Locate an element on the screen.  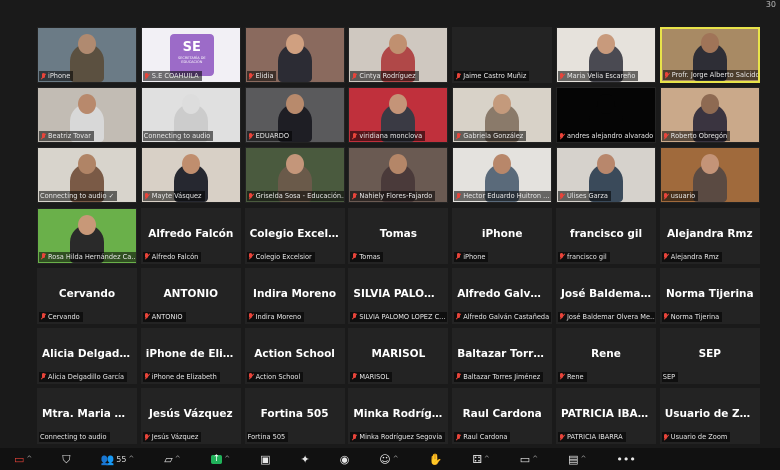
participant-tile: andres alejandro alvarado is located at coordinates (605, 115).